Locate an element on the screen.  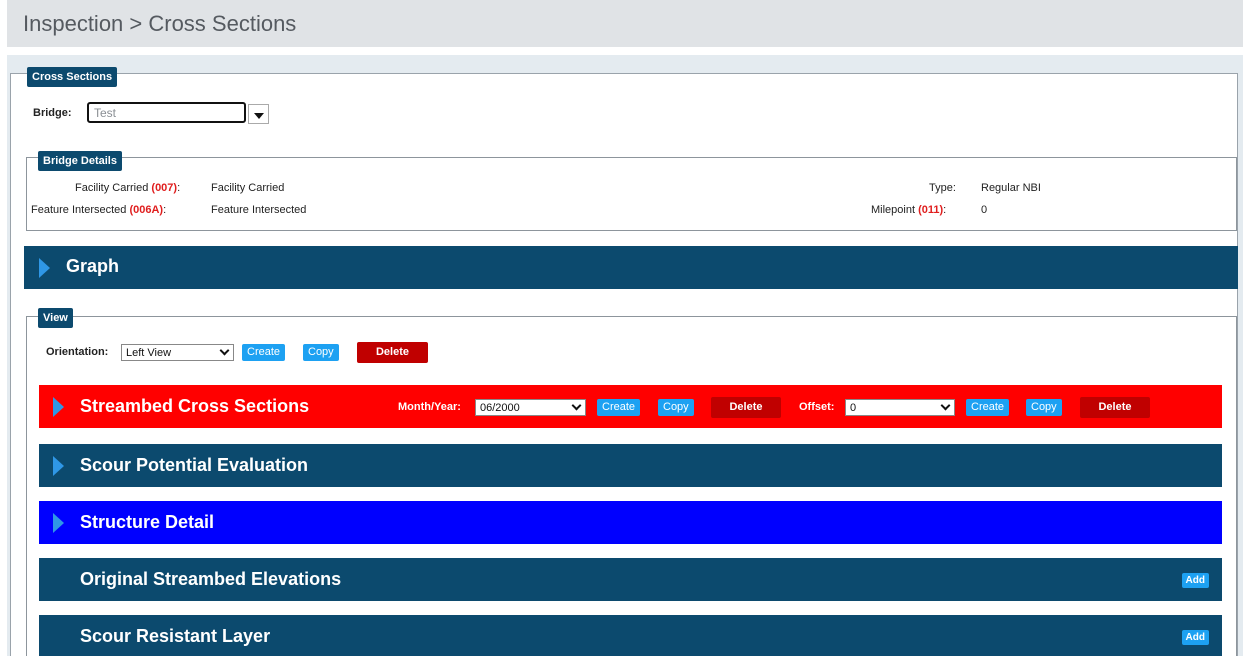
type-label: Type: is located at coordinates (942, 188).